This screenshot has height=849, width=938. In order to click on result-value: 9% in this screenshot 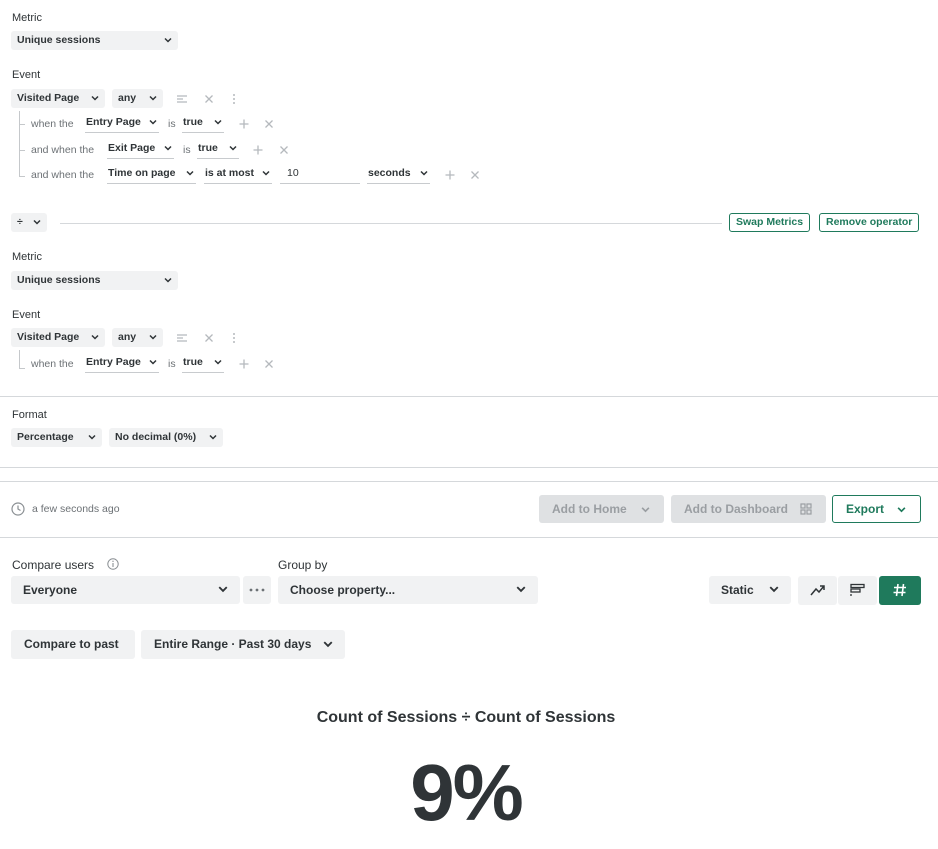, I will do `click(467, 792)`.